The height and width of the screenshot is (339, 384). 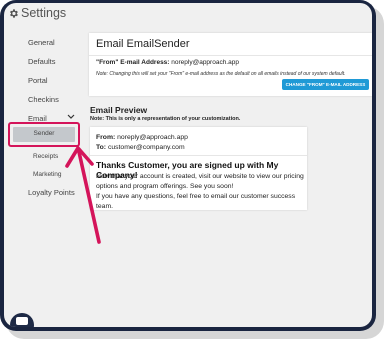 I want to click on page-title: Settings, so click(x=44, y=13).